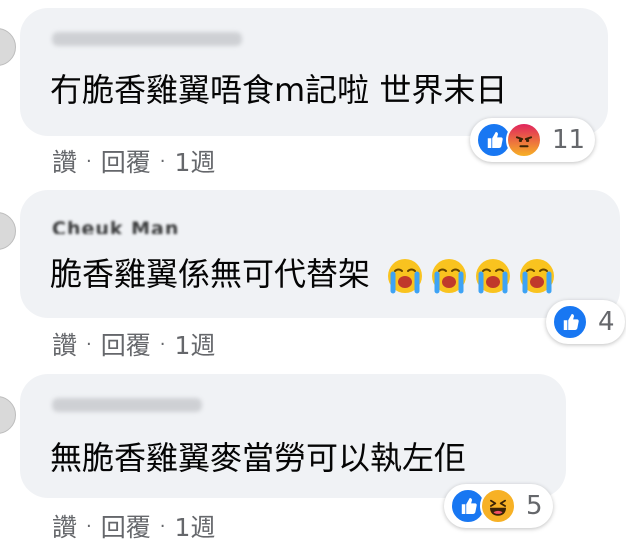  Describe the element at coordinates (279, 90) in the screenshot. I see `comment-text: 冇脆香雞翼唔食m記啦 世界末日` at that location.